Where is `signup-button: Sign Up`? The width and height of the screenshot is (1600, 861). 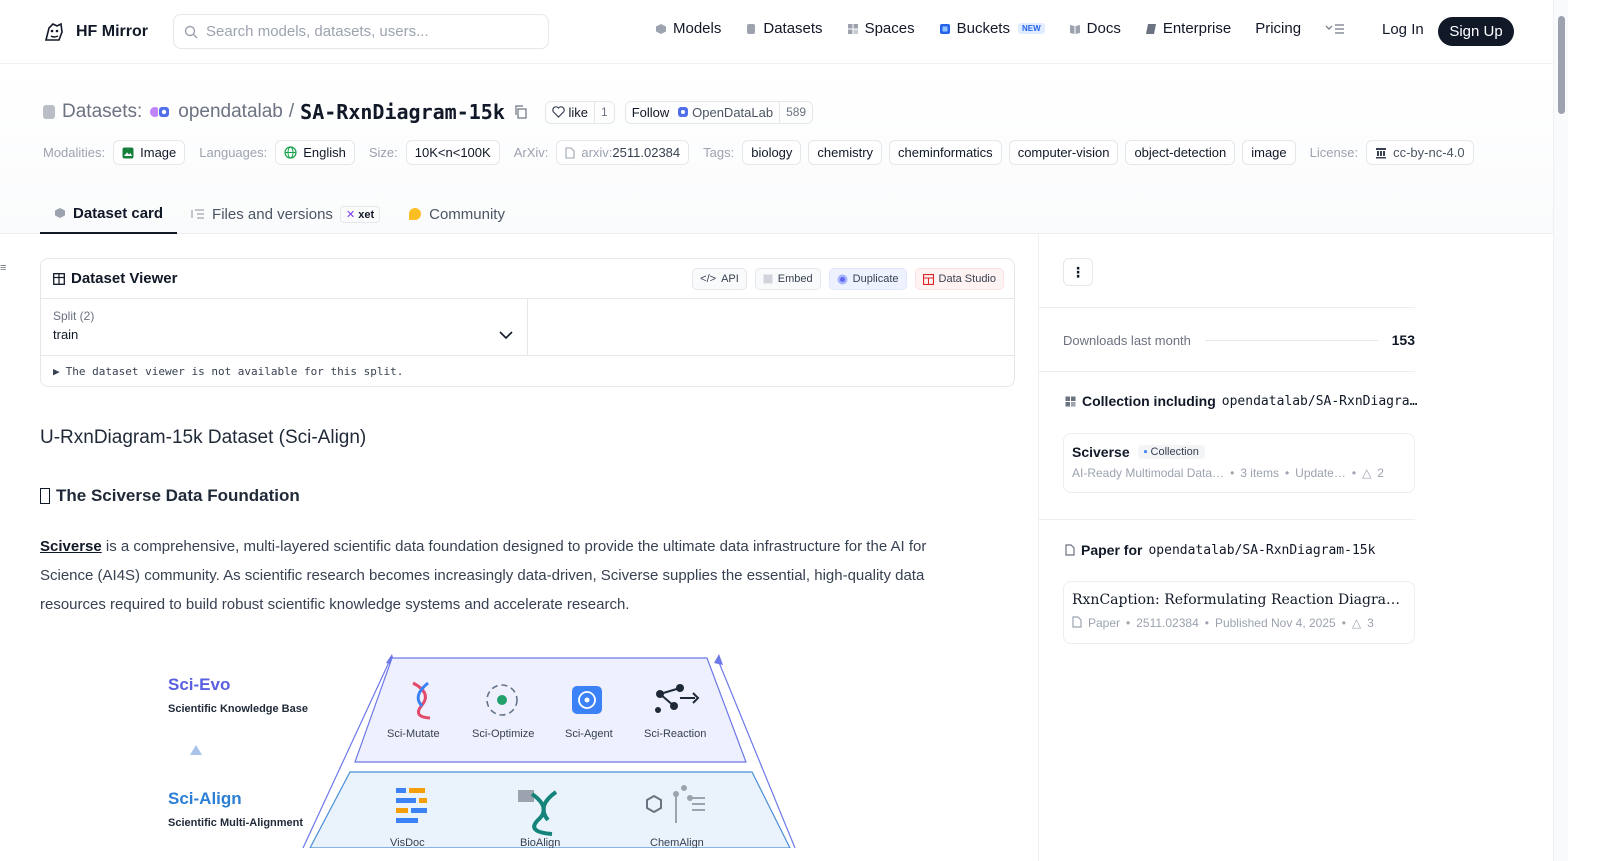 signup-button: Sign Up is located at coordinates (1476, 31).